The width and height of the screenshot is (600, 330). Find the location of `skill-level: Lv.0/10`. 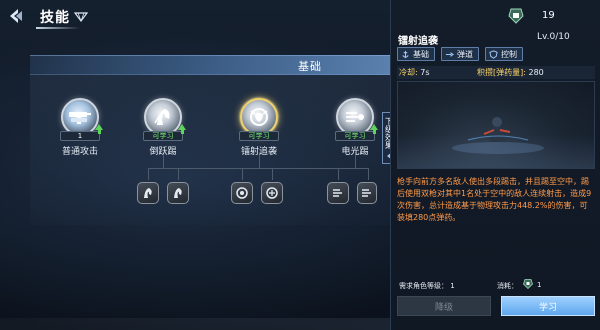

skill-level: Lv.0/10 is located at coordinates (553, 37).